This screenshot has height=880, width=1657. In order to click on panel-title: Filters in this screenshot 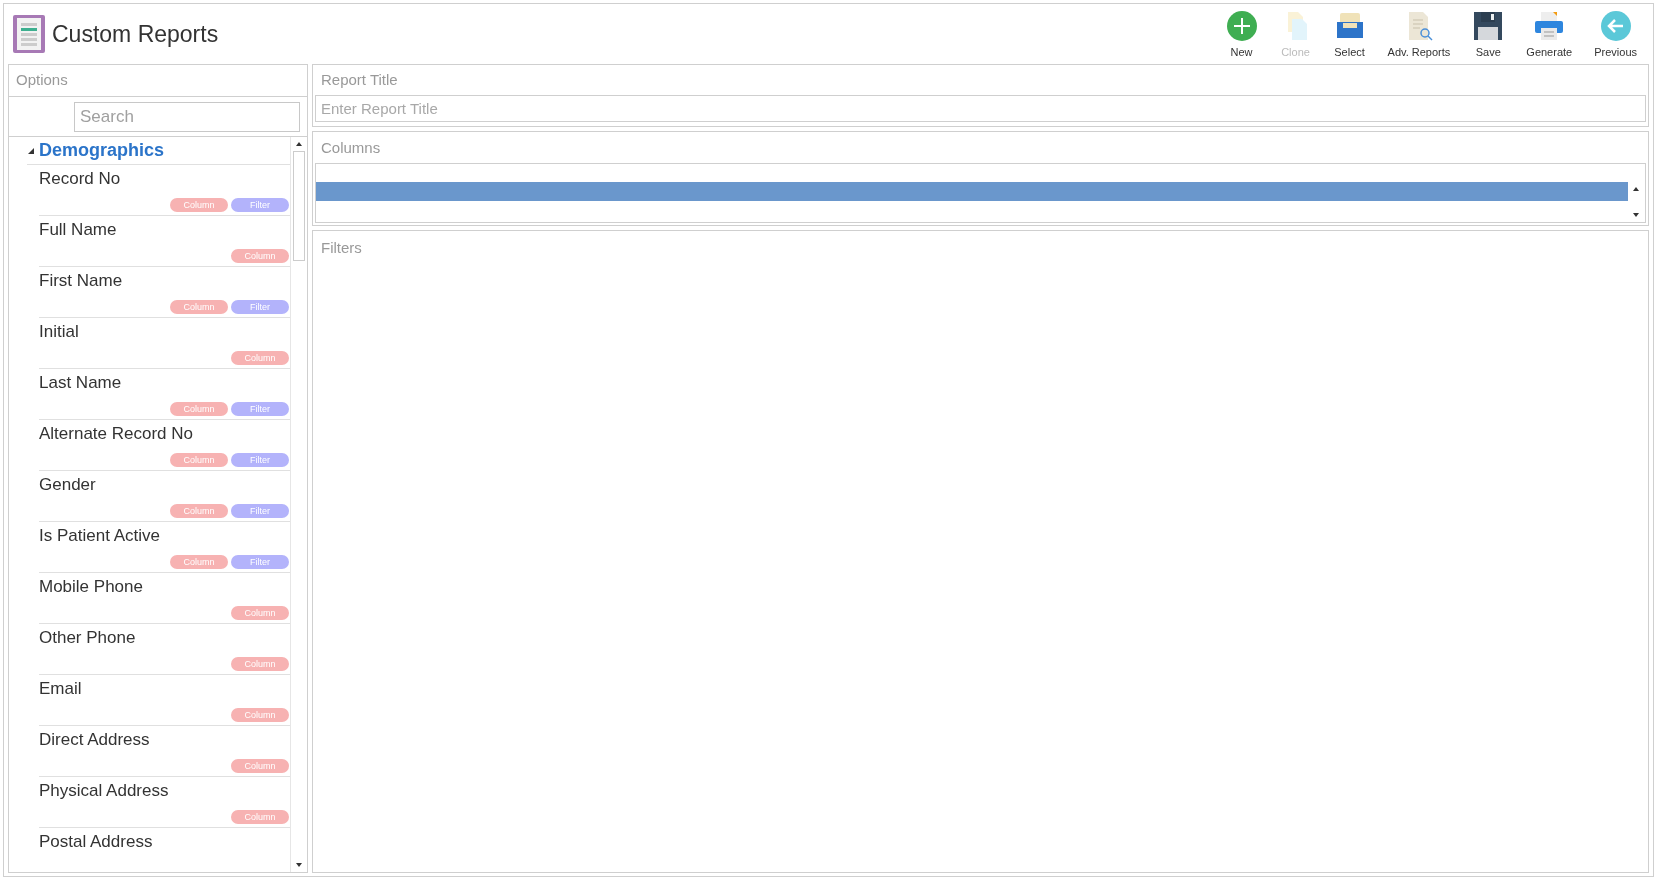, I will do `click(342, 248)`.